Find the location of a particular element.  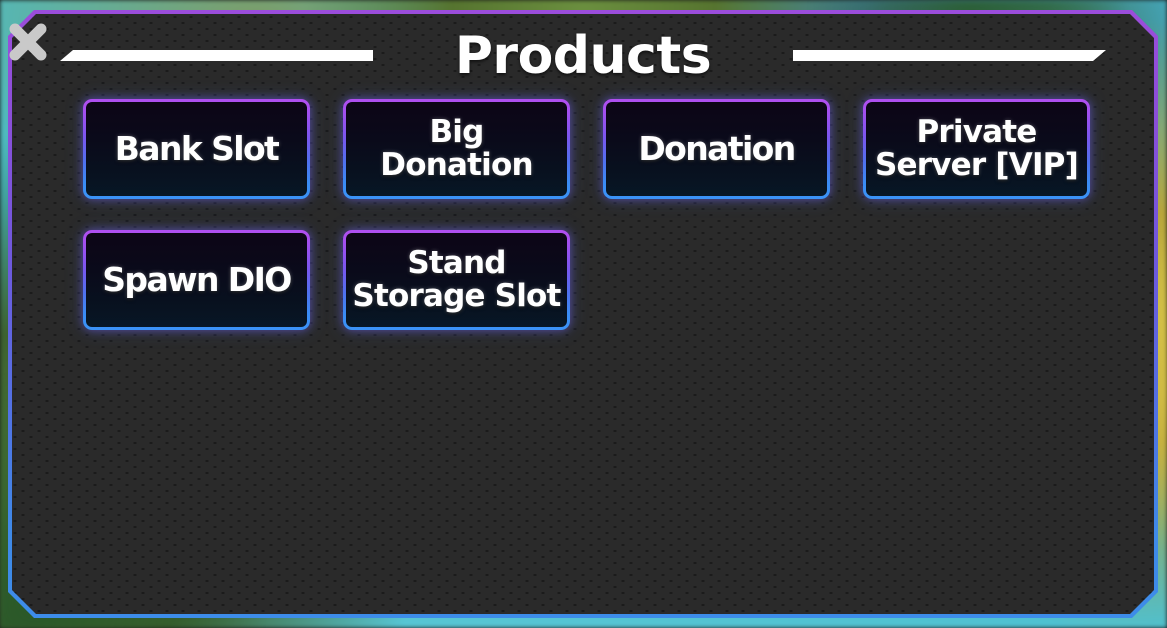

product-button-face: Stand Storage Slot is located at coordinates (456, 280).